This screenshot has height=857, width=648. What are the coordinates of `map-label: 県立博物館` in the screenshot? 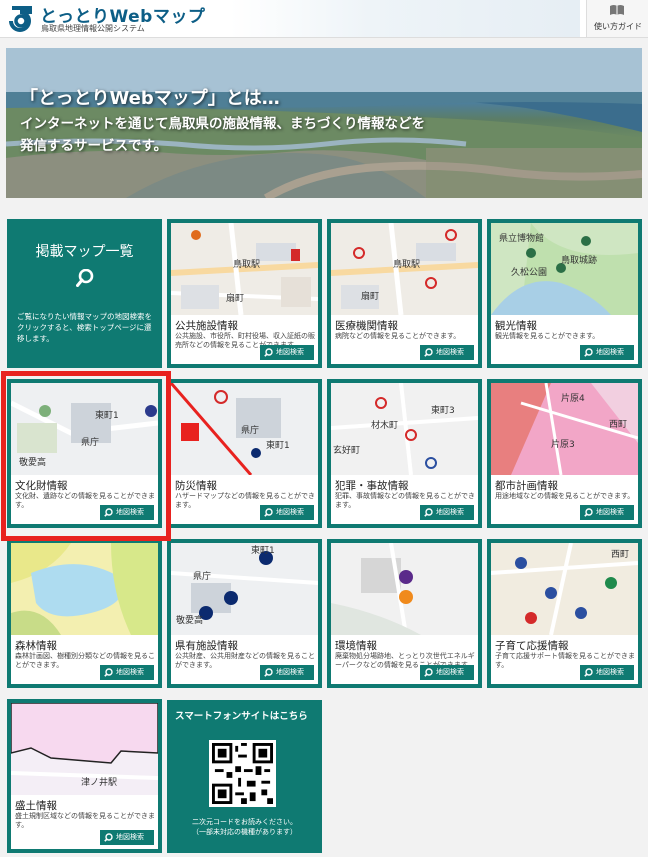 It's located at (521, 238).